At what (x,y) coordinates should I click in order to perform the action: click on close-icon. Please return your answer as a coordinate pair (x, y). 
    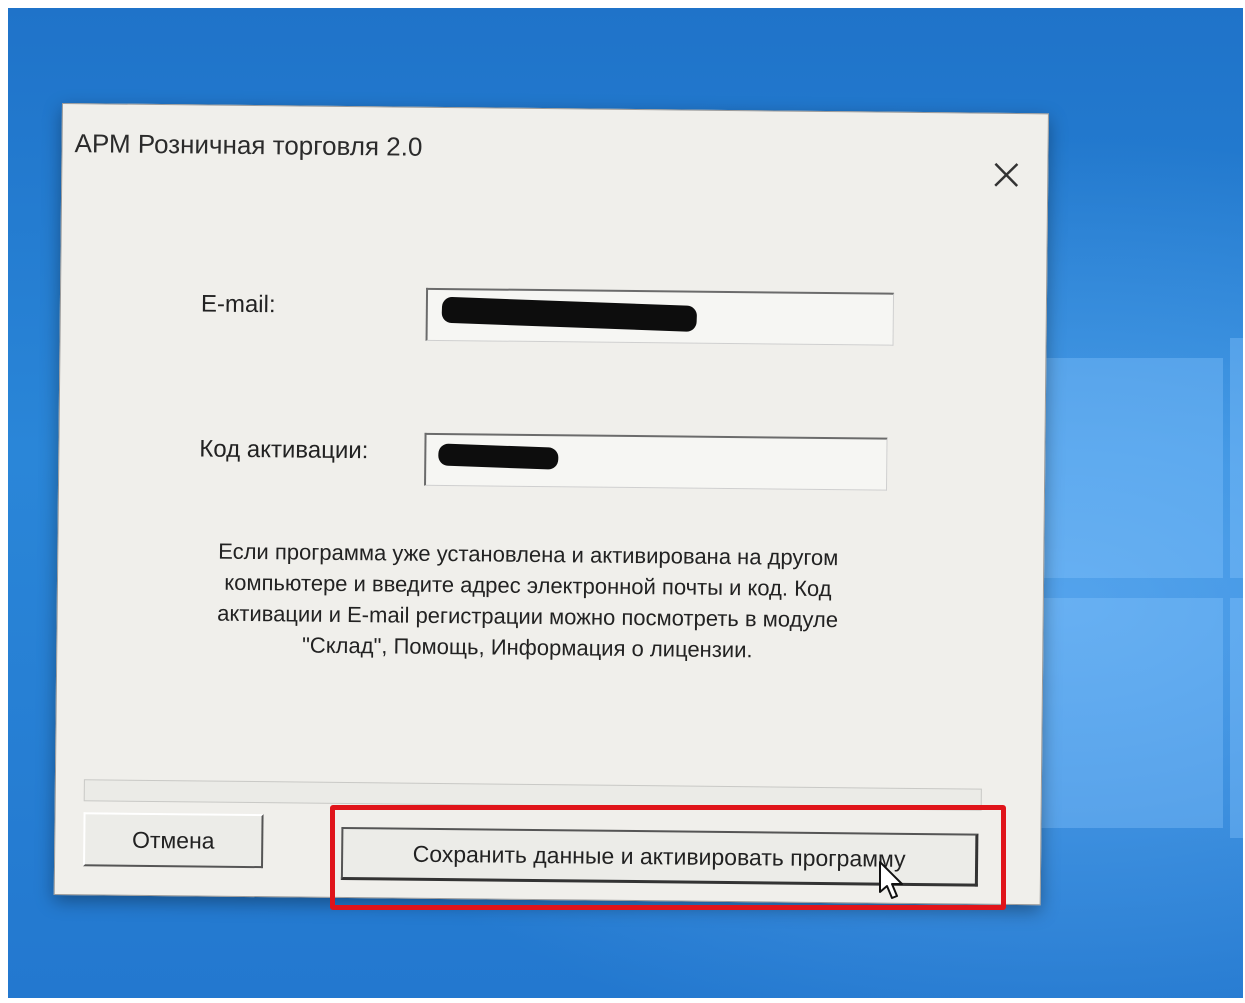
    Looking at the image, I should click on (1006, 174).